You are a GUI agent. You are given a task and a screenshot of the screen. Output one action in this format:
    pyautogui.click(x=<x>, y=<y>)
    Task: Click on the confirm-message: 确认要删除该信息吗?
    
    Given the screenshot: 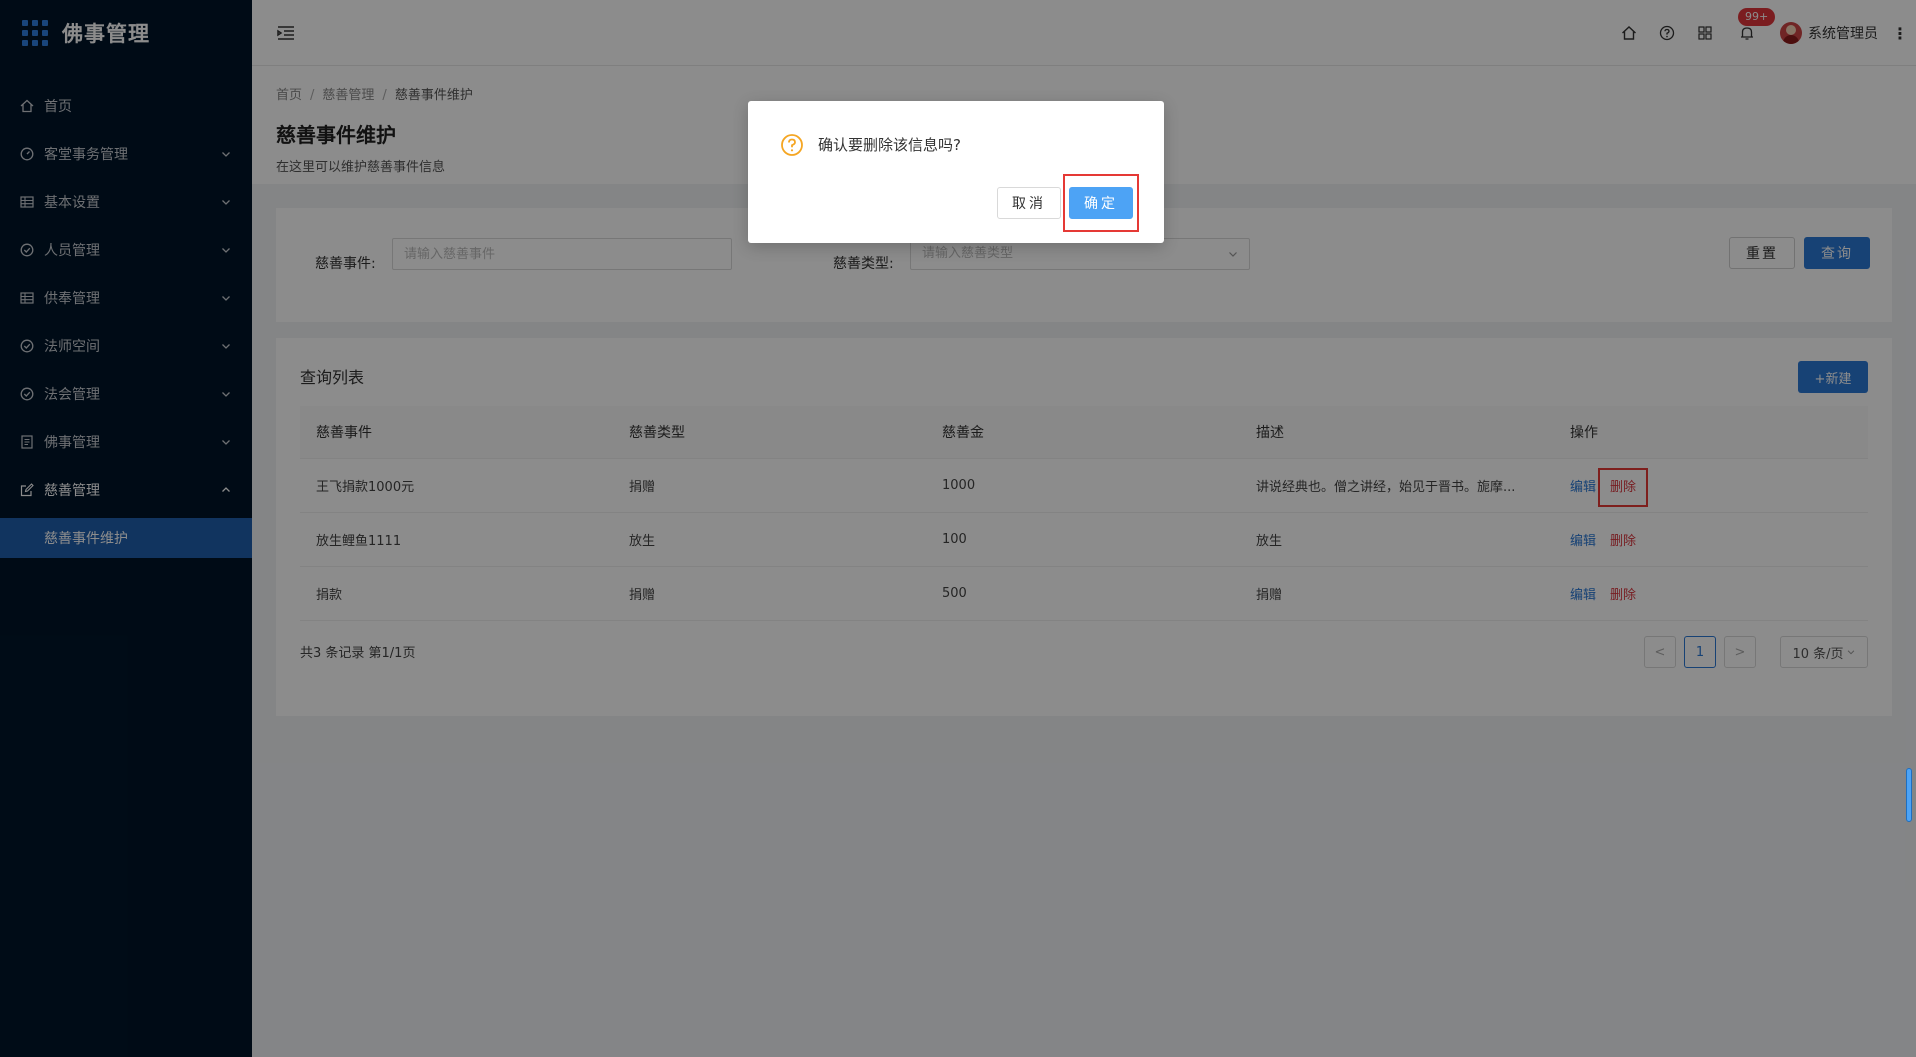 What is the action you would take?
    pyautogui.click(x=889, y=145)
    